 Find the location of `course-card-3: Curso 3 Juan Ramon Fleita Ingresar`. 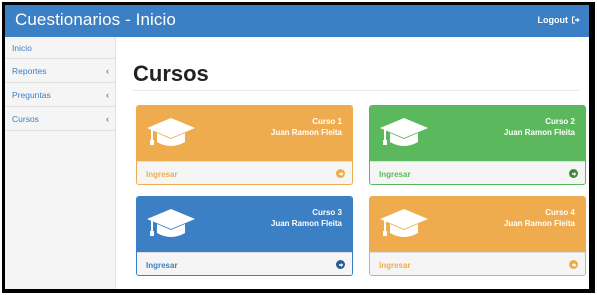

course-card-3: Curso 3 Juan Ramon Fleita Ingresar is located at coordinates (244, 236).